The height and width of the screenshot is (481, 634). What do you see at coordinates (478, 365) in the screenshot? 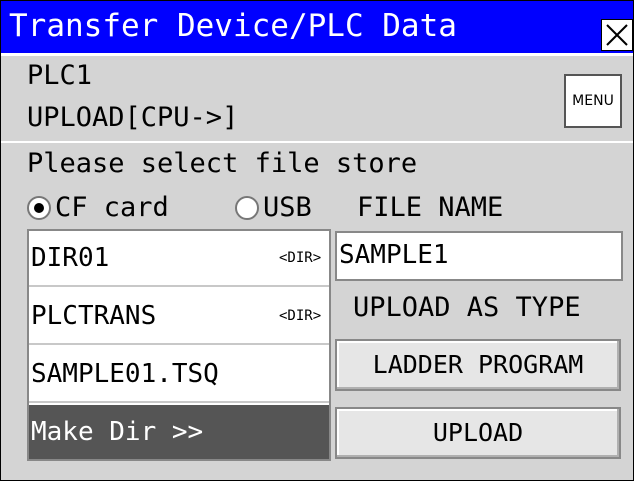
I see `ladder-program-button: LADDER PROGRAM` at bounding box center [478, 365].